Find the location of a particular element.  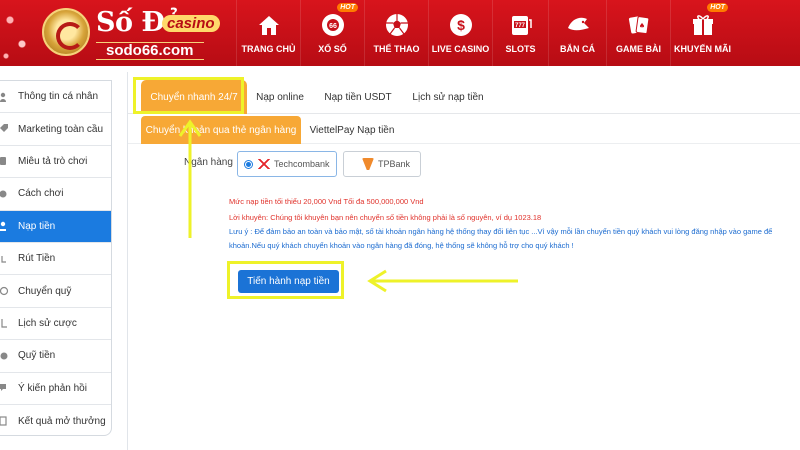

sidebar-item-feedback: Ý kiến phản hồi is located at coordinates (55, 389).